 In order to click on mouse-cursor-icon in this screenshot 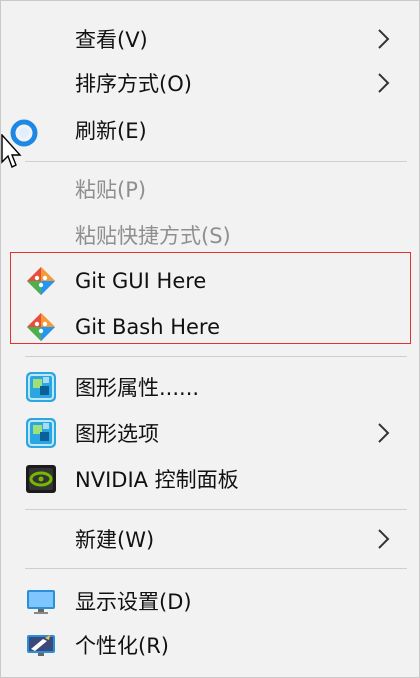, I will do `click(11, 151)`.